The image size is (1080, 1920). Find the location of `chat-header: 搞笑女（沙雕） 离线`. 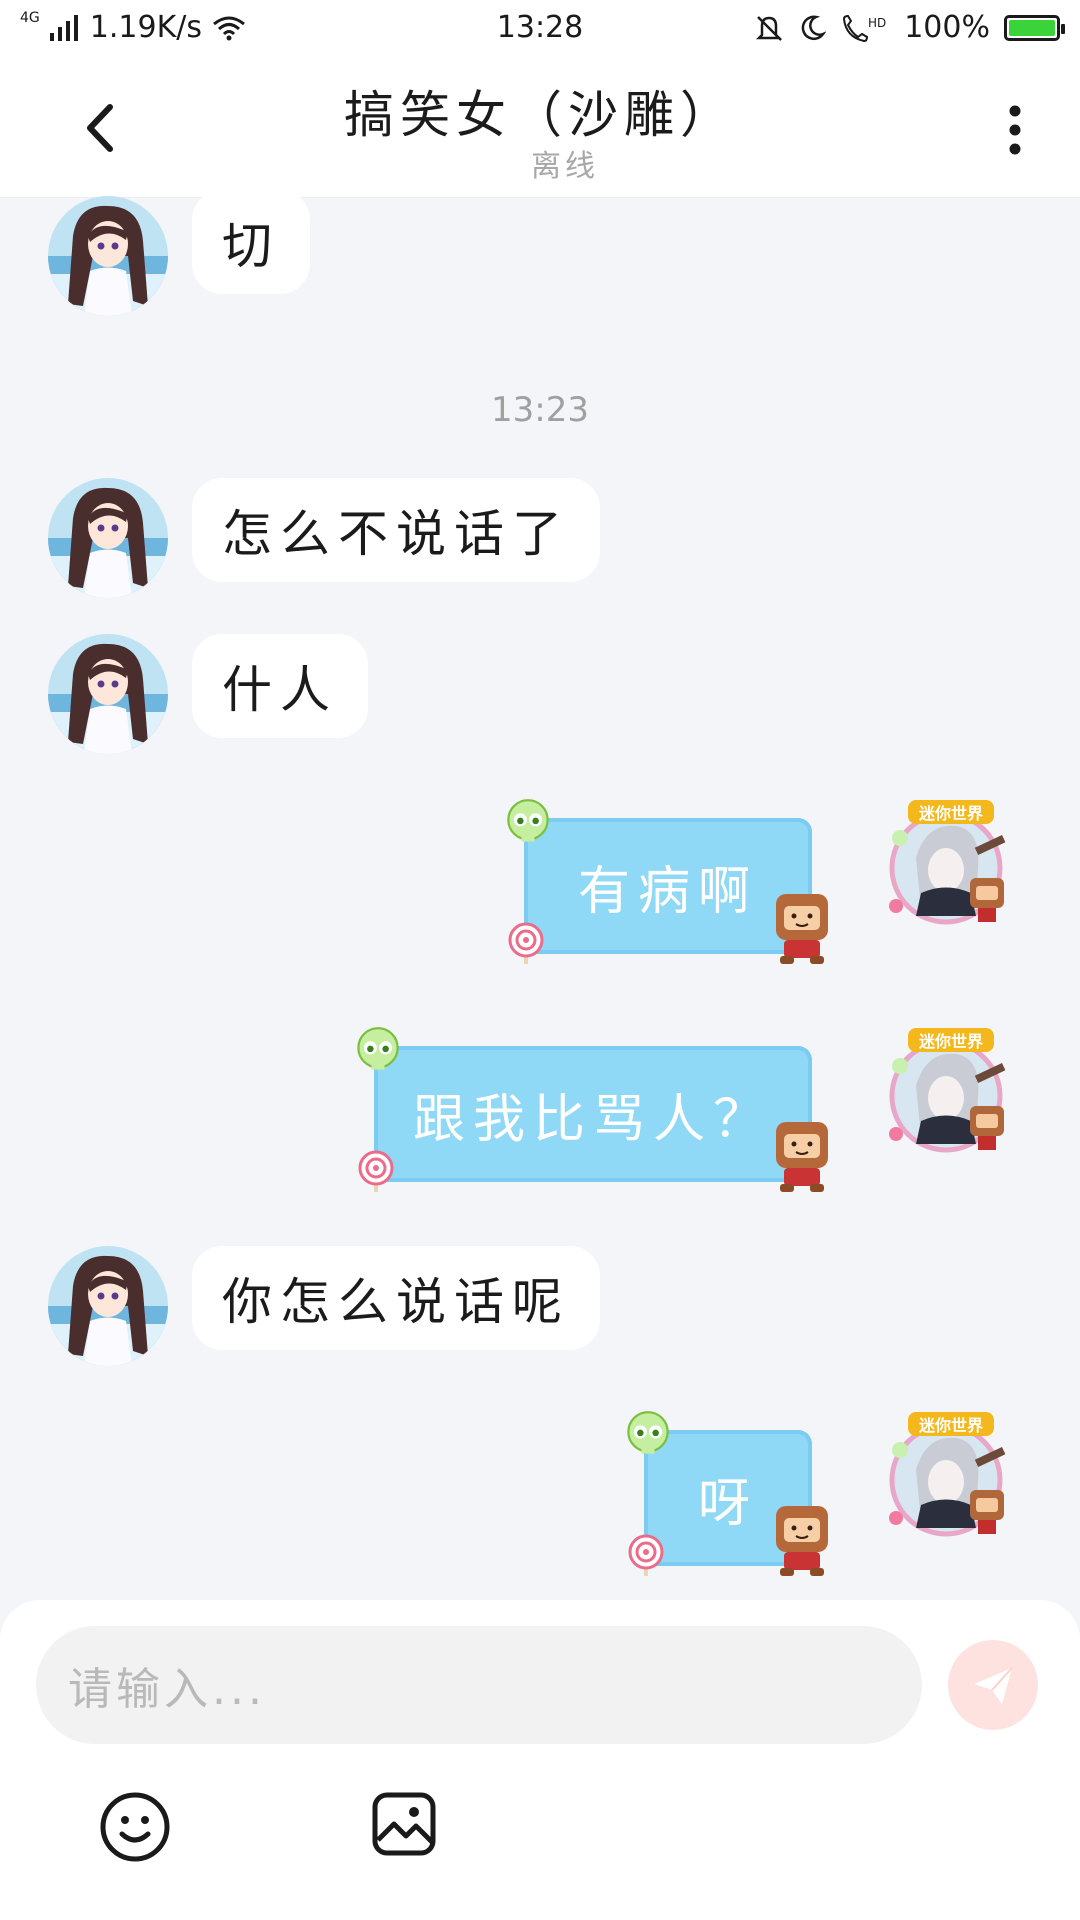

chat-header: 搞笑女（沙雕） 离线 is located at coordinates (540, 126).